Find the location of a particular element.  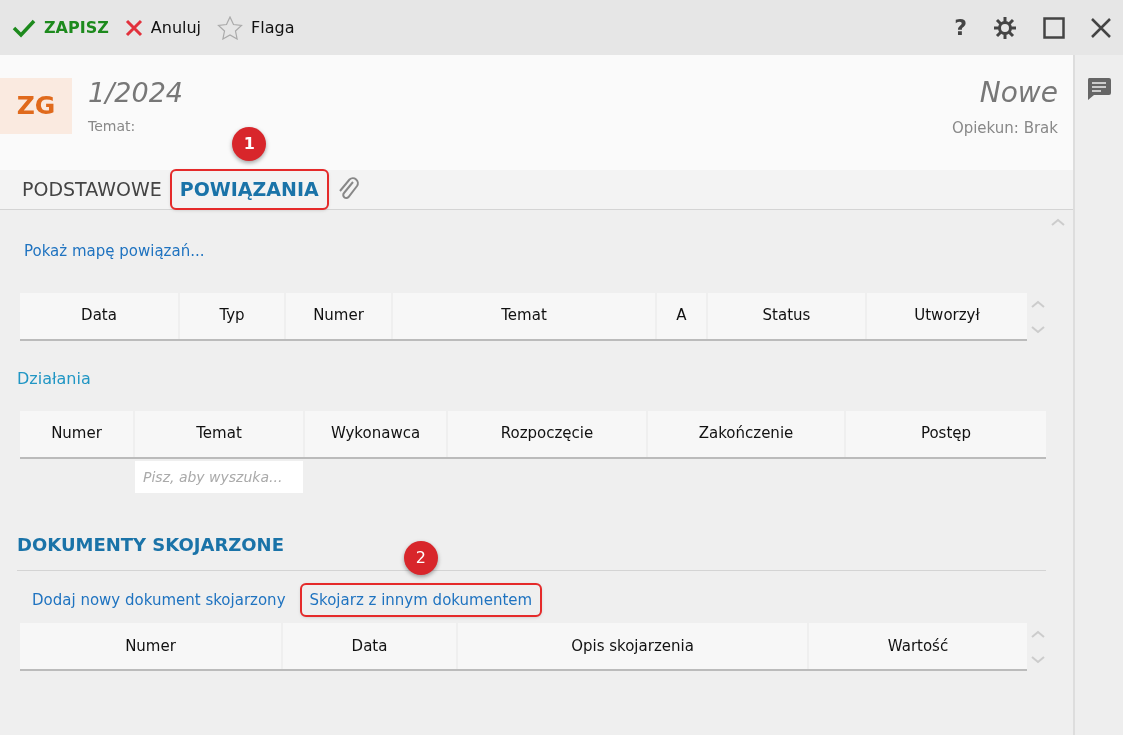

column-header: Rozpoczęcie is located at coordinates (547, 433).